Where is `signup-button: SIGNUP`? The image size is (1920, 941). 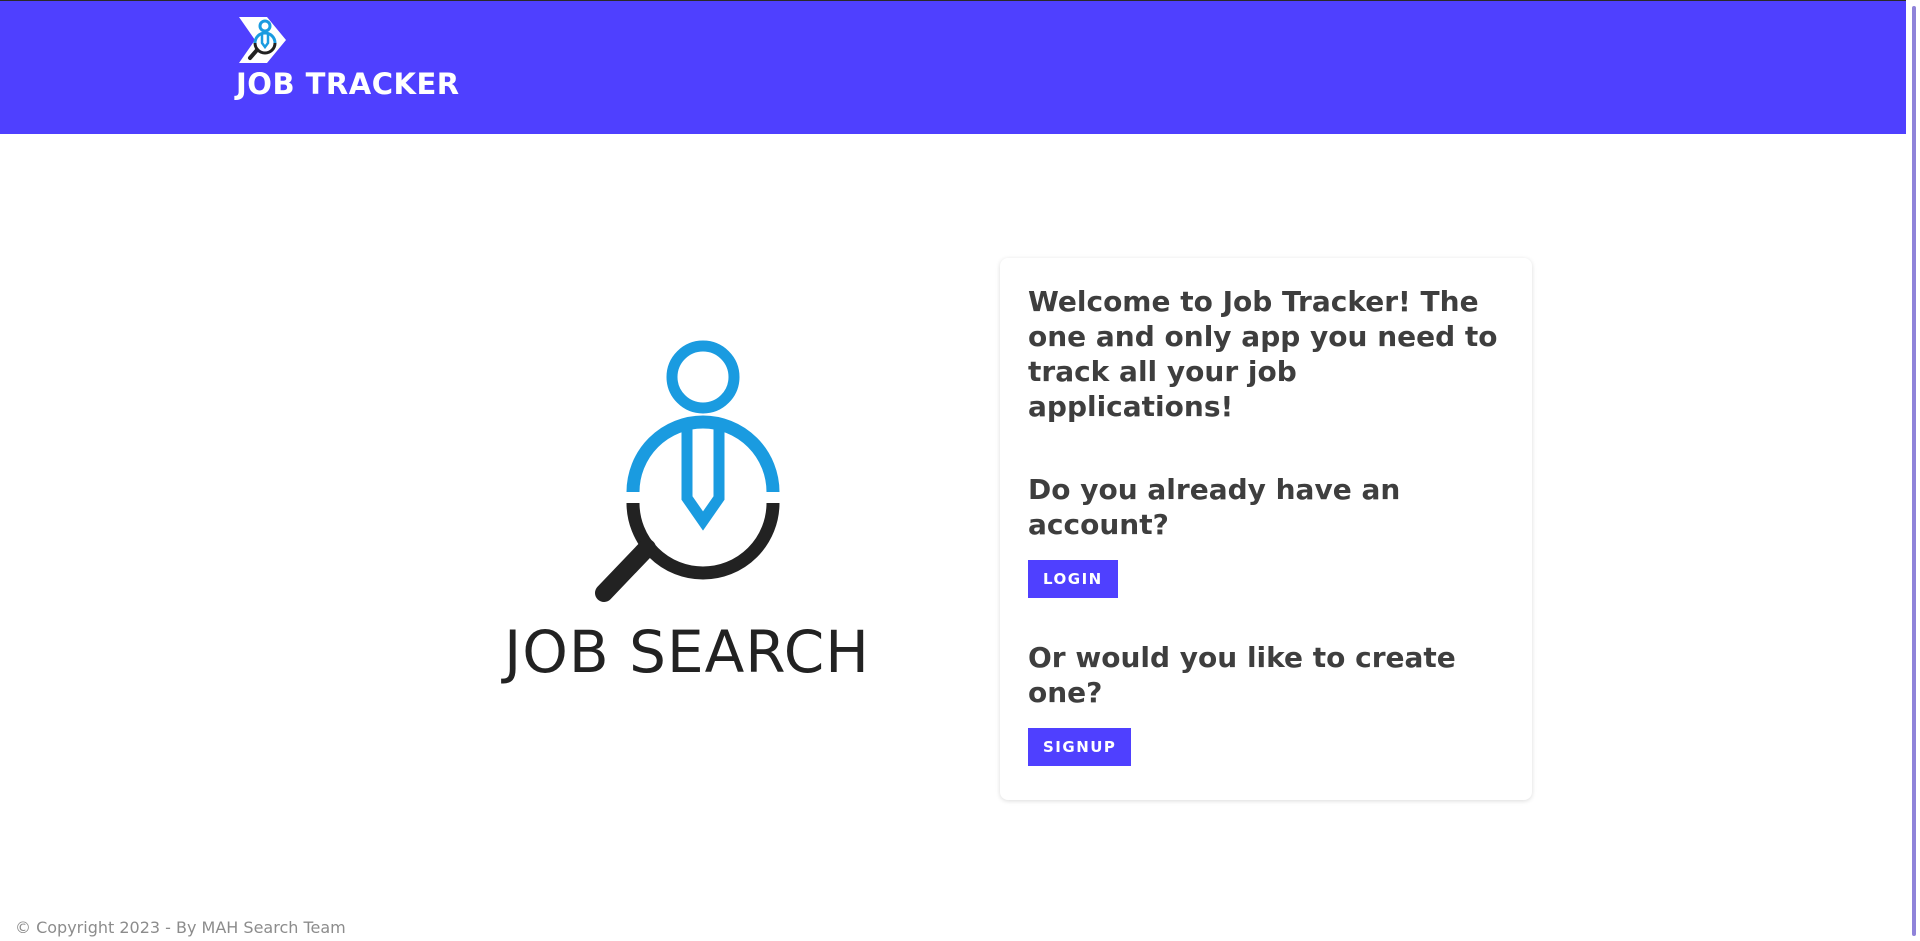
signup-button: SIGNUP is located at coordinates (1080, 747).